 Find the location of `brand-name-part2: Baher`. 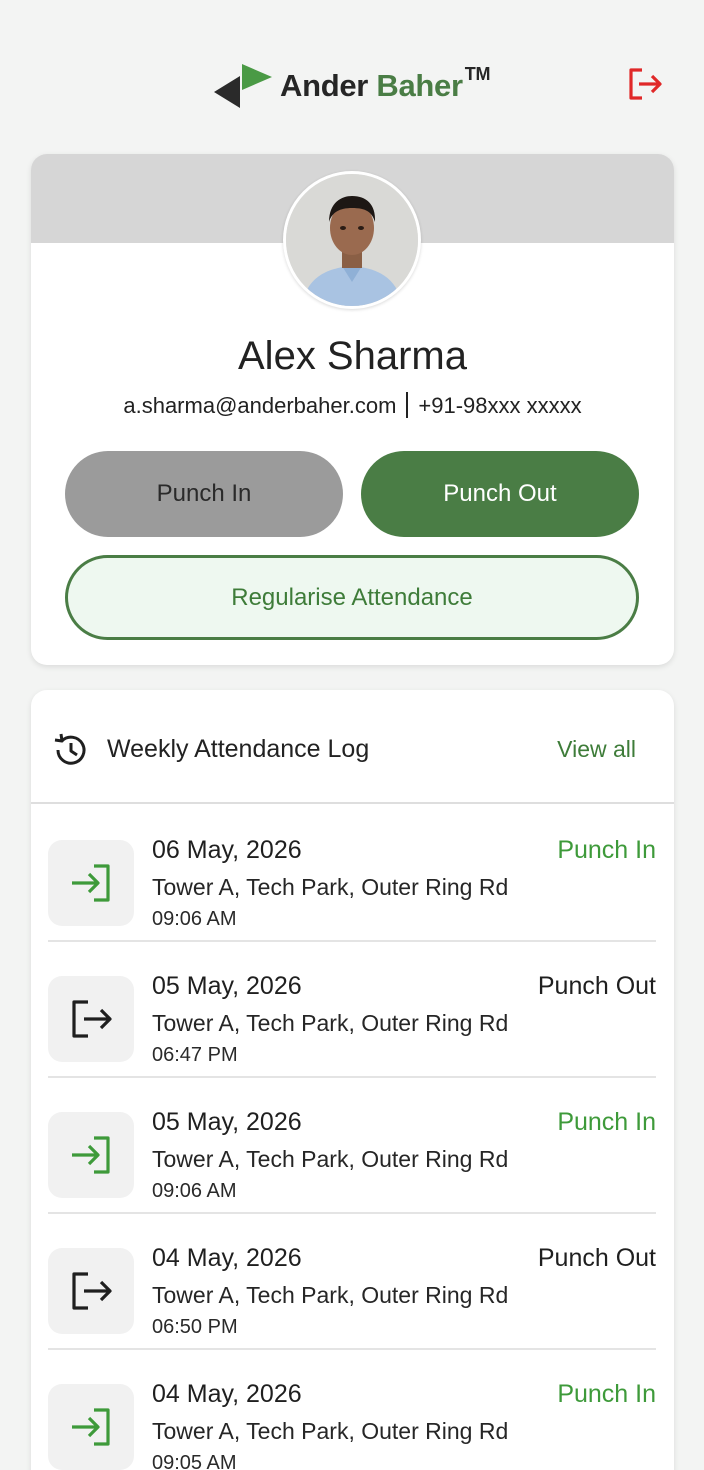

brand-name-part2: Baher is located at coordinates (419, 85).